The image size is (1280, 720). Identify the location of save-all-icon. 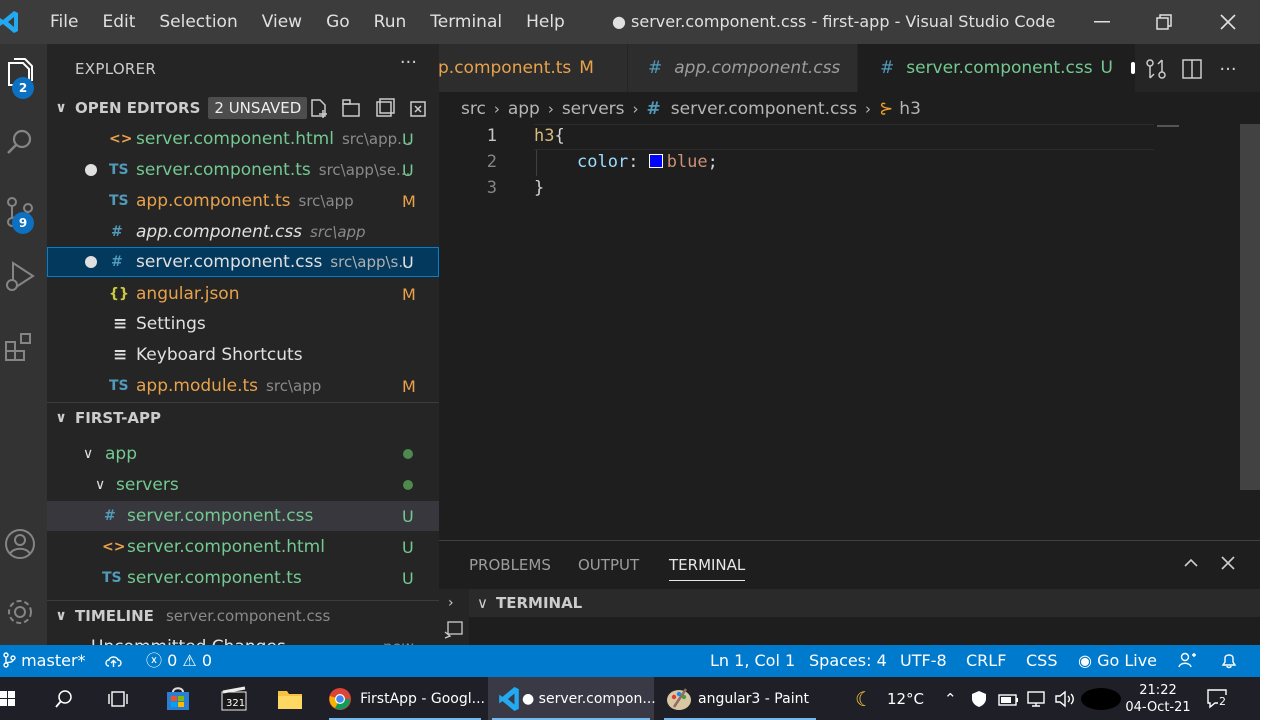
(385, 110).